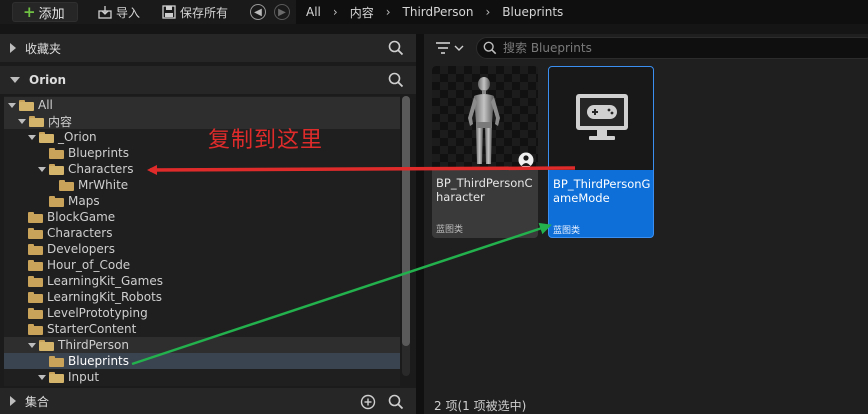 Image resolution: width=868 pixels, height=414 pixels. What do you see at coordinates (602, 191) in the screenshot?
I see `asset-name: BP_ThirdPersonGameMode` at bounding box center [602, 191].